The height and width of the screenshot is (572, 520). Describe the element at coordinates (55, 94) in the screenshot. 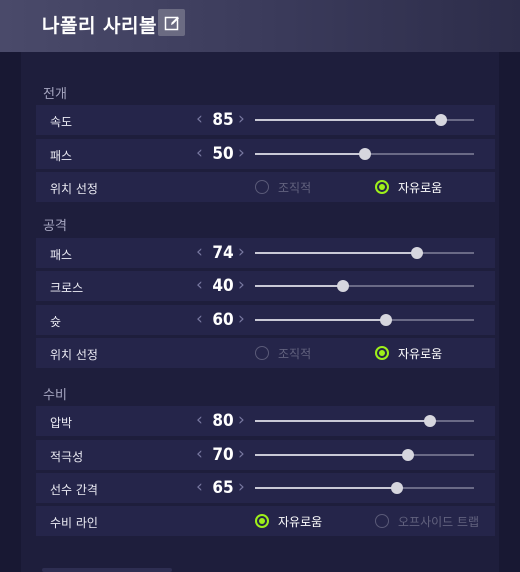

I see `section-title-build-up: 전개` at that location.